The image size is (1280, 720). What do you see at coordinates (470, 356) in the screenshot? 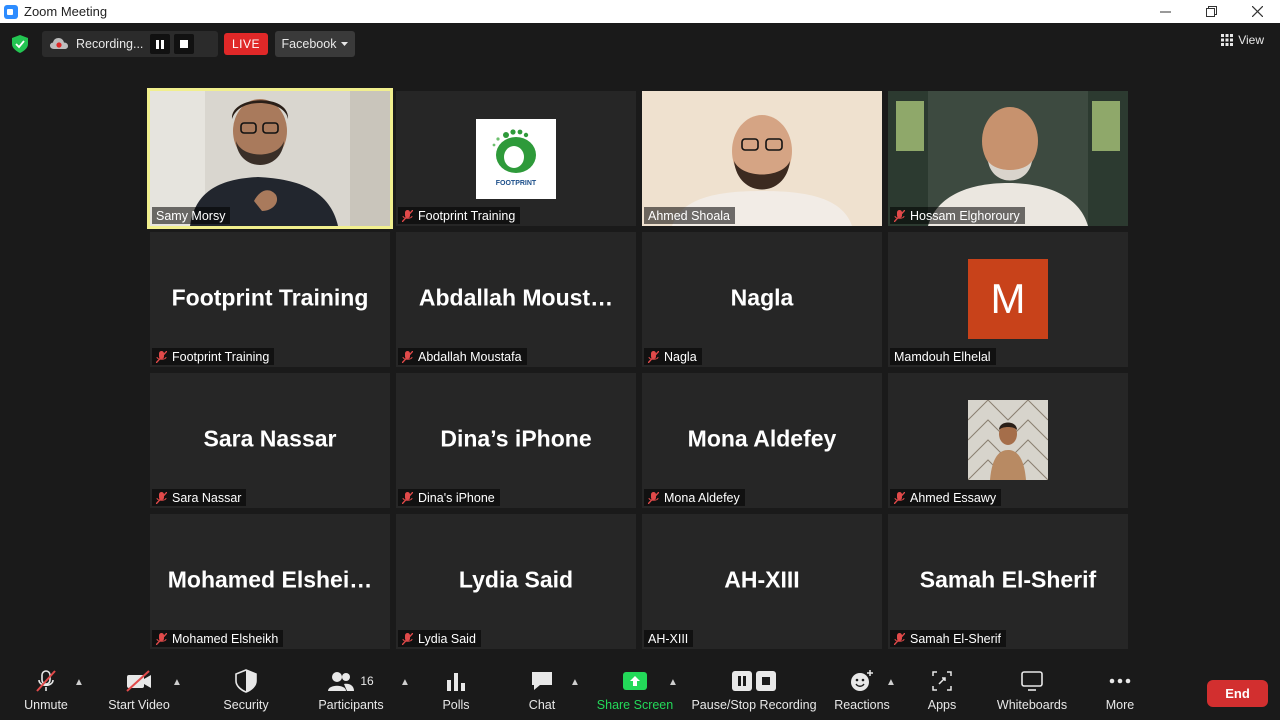
I see `participant-name: Abdallah Moustafa` at bounding box center [470, 356].